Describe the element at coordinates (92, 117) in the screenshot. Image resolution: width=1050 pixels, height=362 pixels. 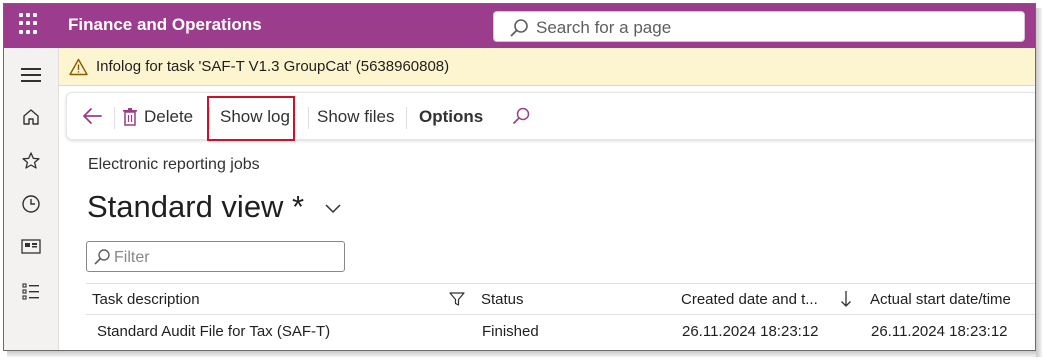
I see `back-arrow-icon` at that location.